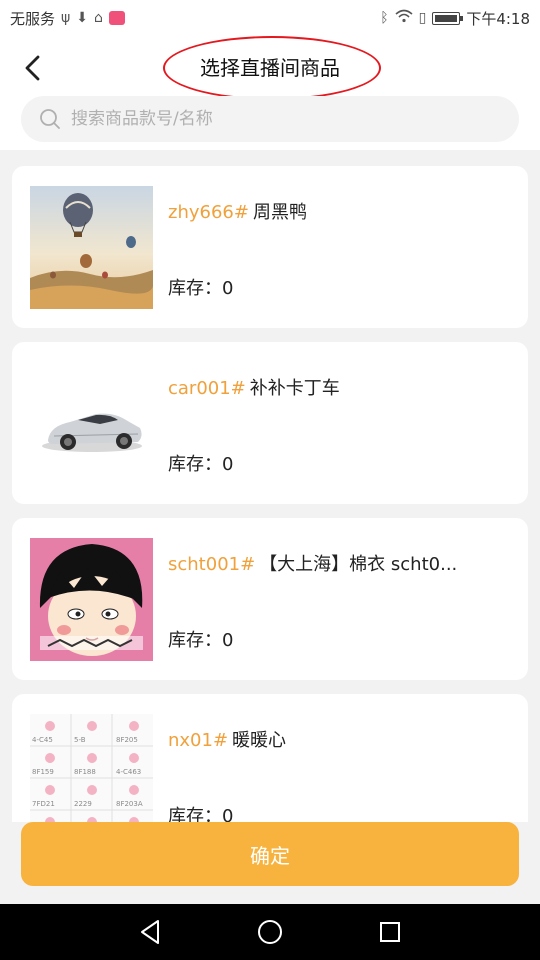  What do you see at coordinates (129, 804) in the screenshot?
I see `svg-text: 8F203A` at bounding box center [129, 804].